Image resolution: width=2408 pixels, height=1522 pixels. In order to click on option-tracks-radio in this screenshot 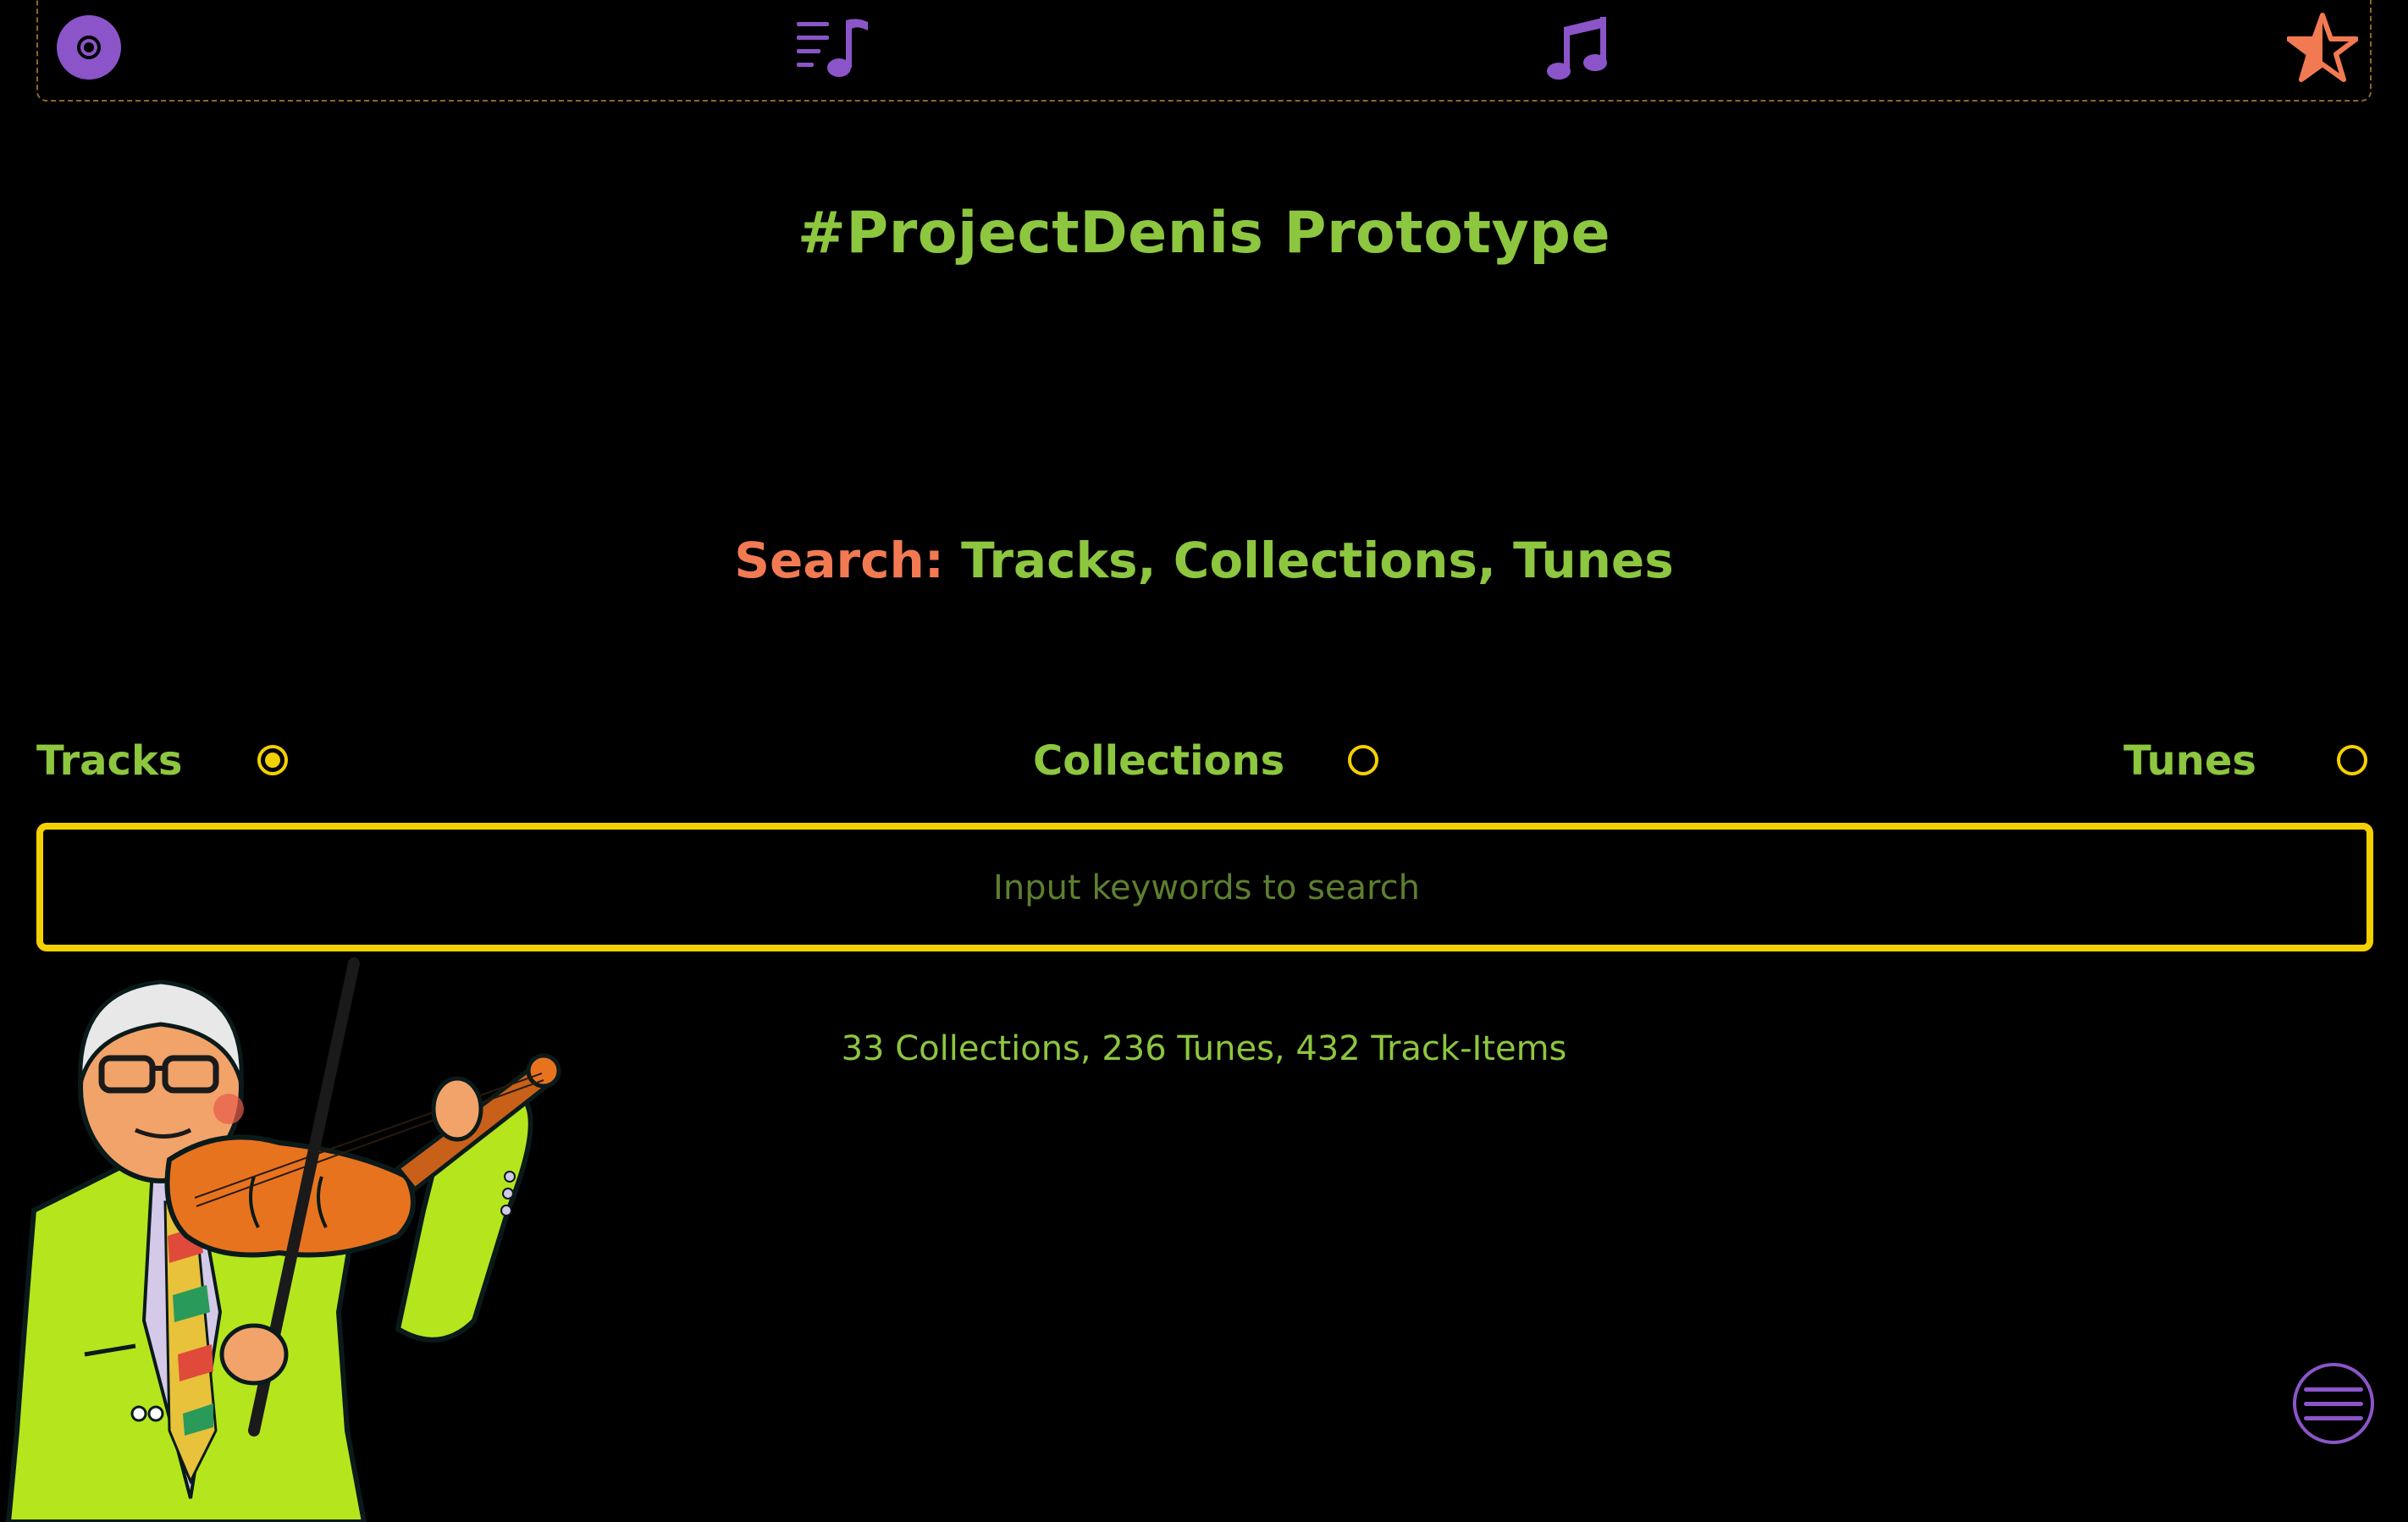, I will do `click(272, 760)`.